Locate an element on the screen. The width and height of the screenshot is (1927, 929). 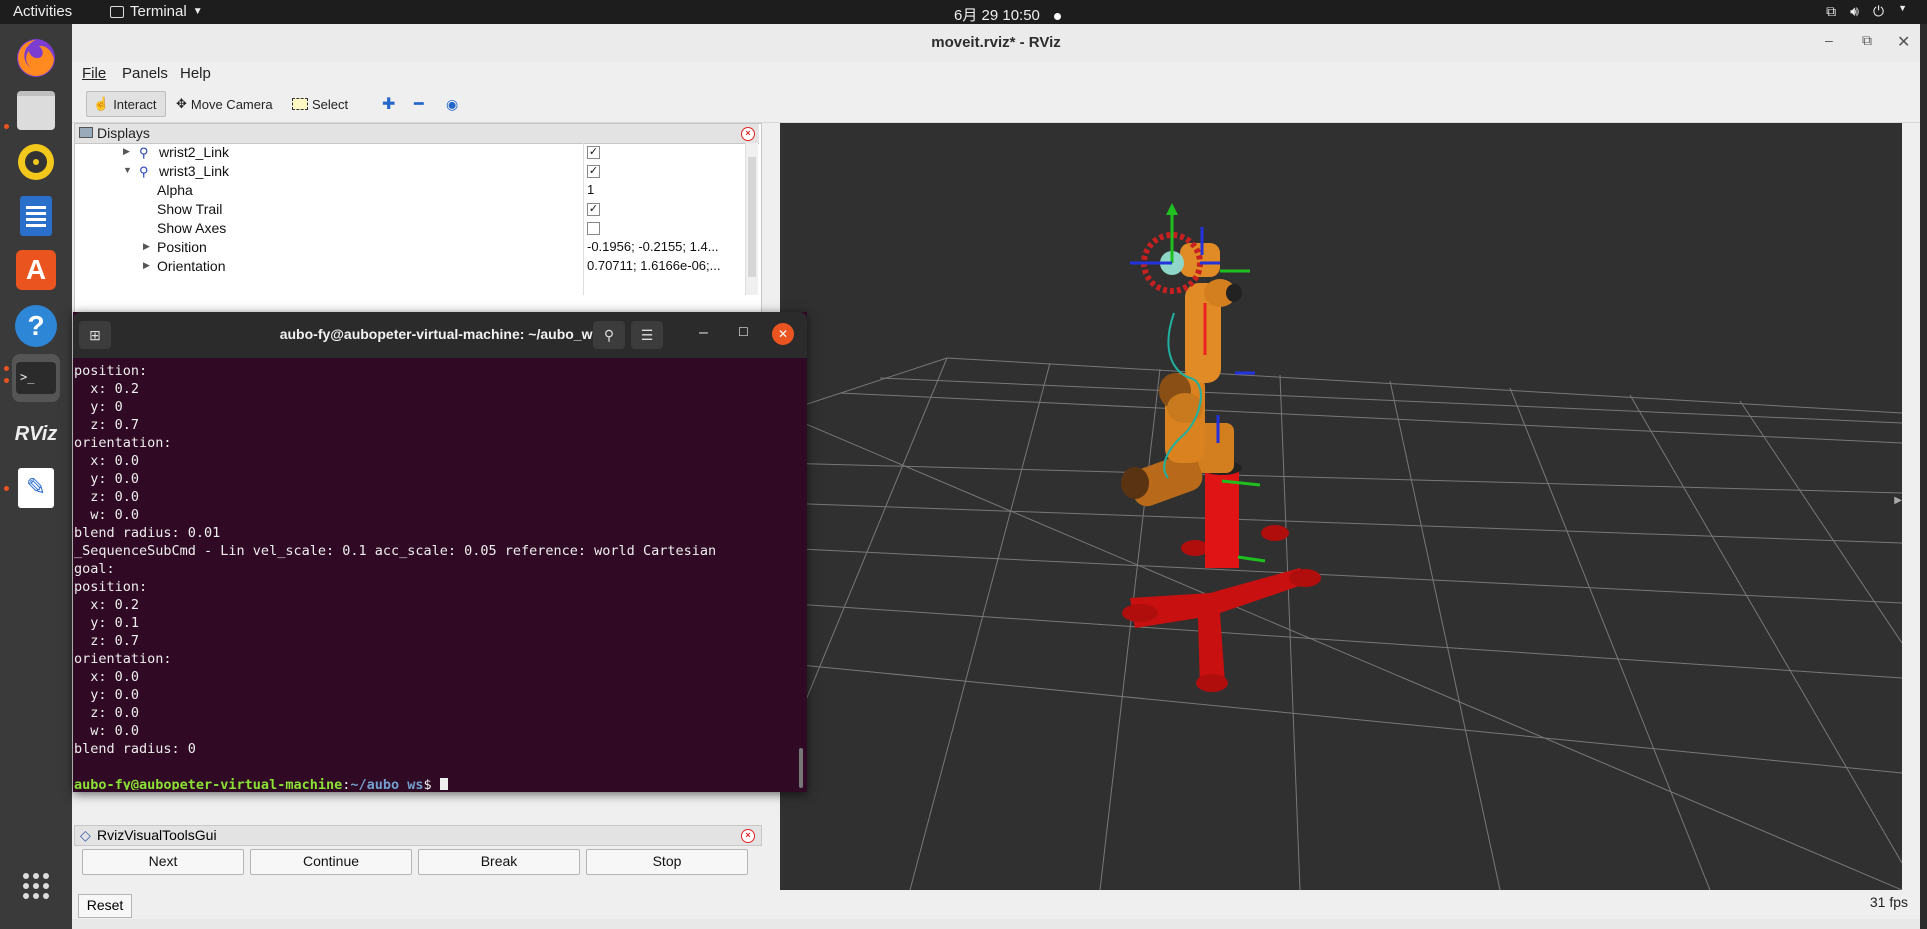
tree-row-show-axes: Show Axes is located at coordinates (408, 228).